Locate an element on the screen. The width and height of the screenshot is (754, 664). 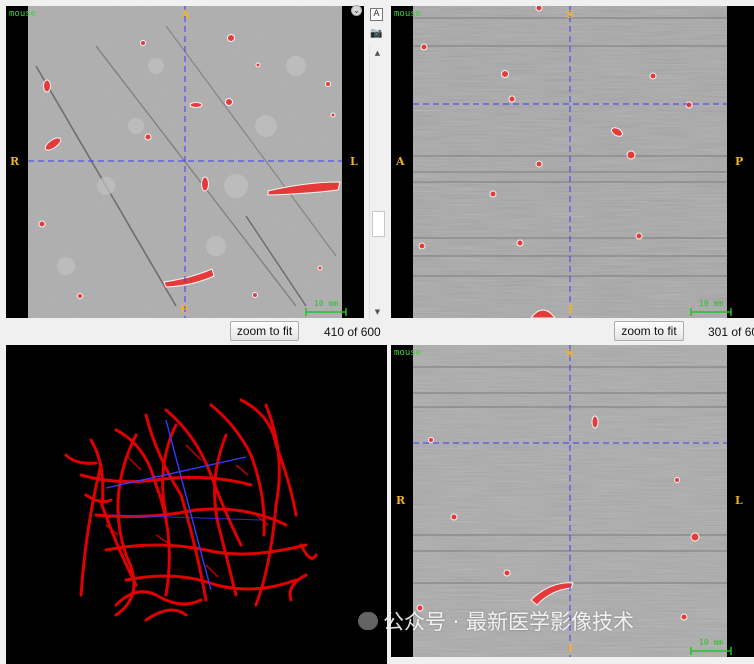
menu-arrow-glyph: ⌄ is located at coordinates (356, 10).